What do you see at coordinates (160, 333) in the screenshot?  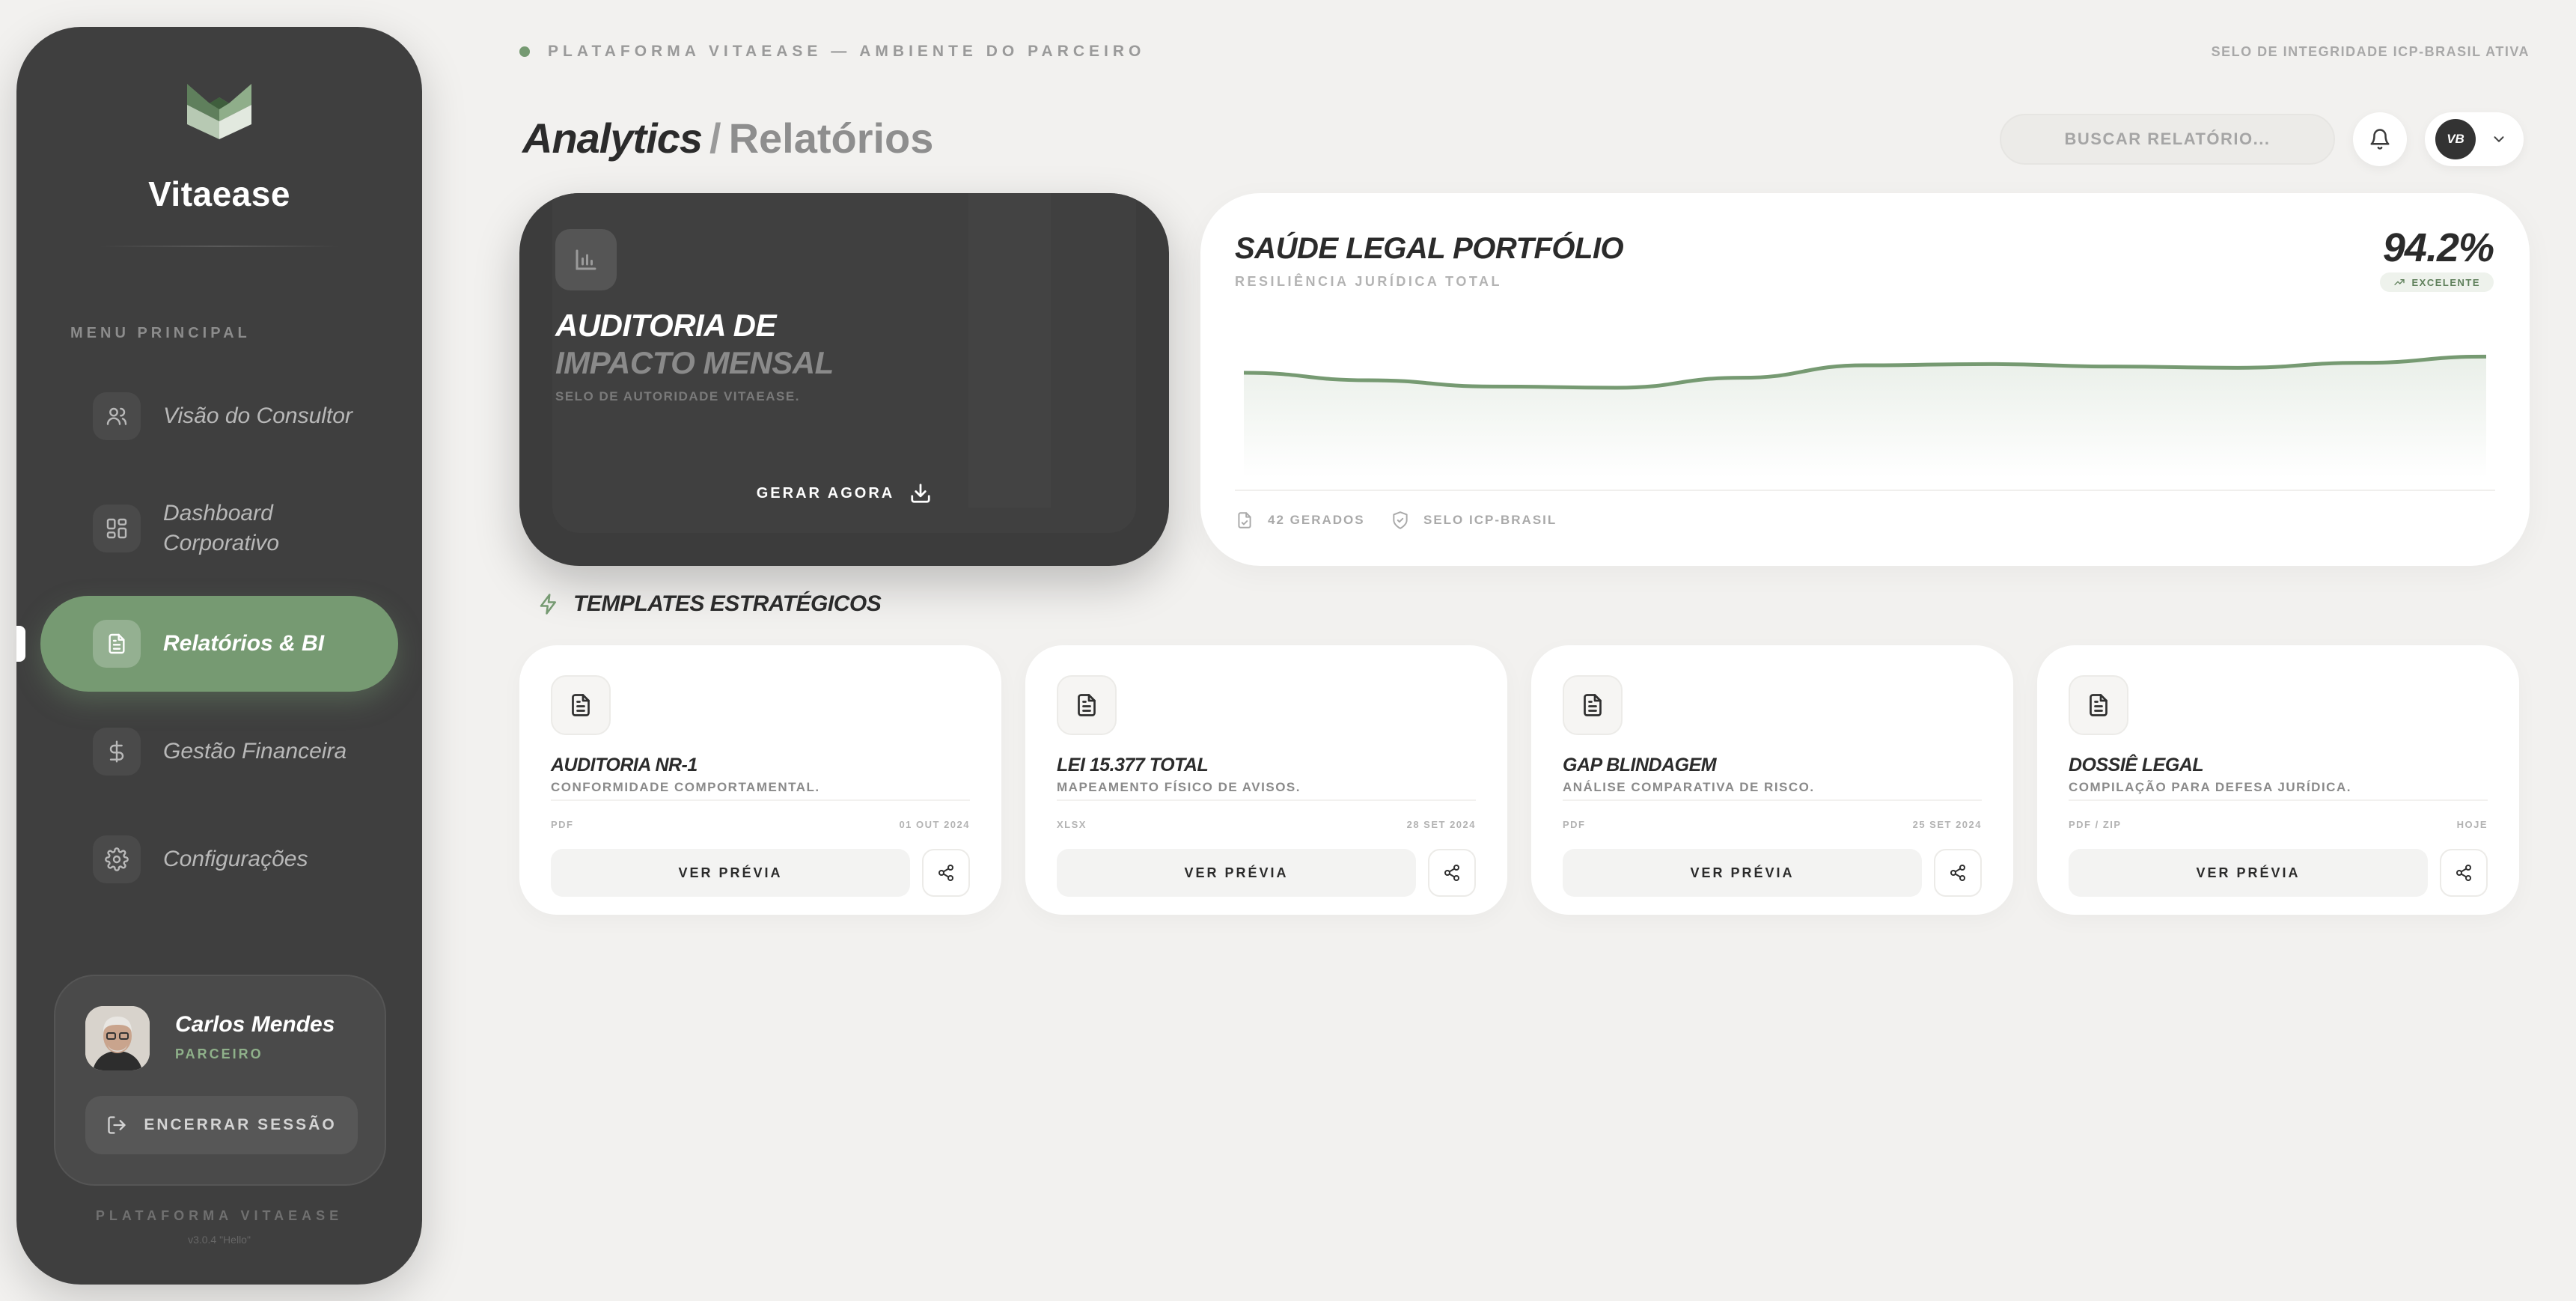 I see `menu-caption: MENU PRINCIPAL` at bounding box center [160, 333].